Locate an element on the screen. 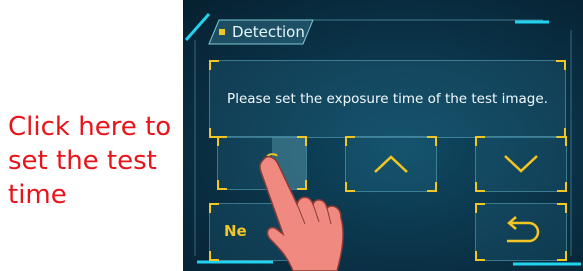 The width and height of the screenshot is (583, 271). tab-detection: Detection is located at coordinates (264, 32).